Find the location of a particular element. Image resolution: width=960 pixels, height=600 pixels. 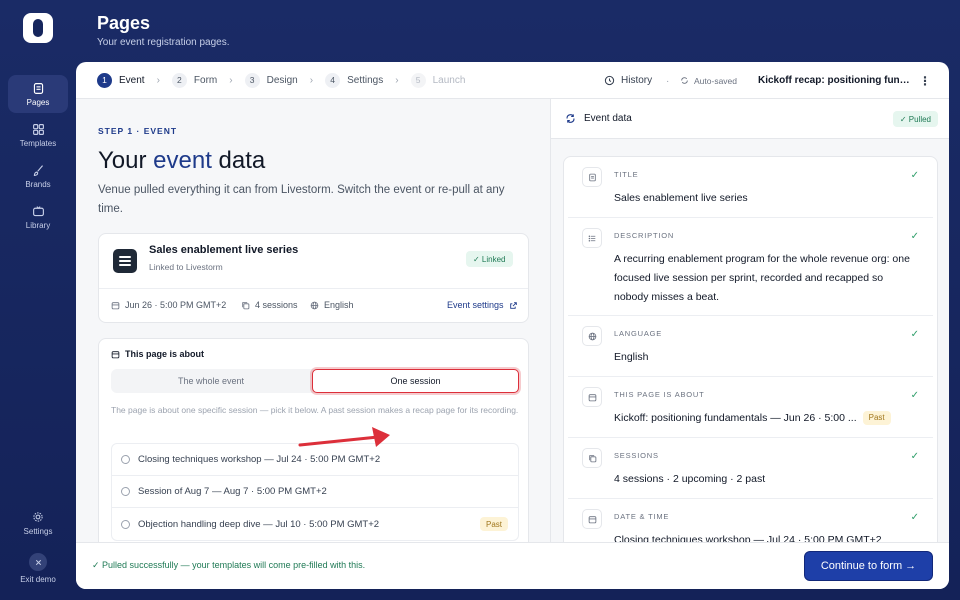

exit-demo-button: Exit demo is located at coordinates (38, 568).